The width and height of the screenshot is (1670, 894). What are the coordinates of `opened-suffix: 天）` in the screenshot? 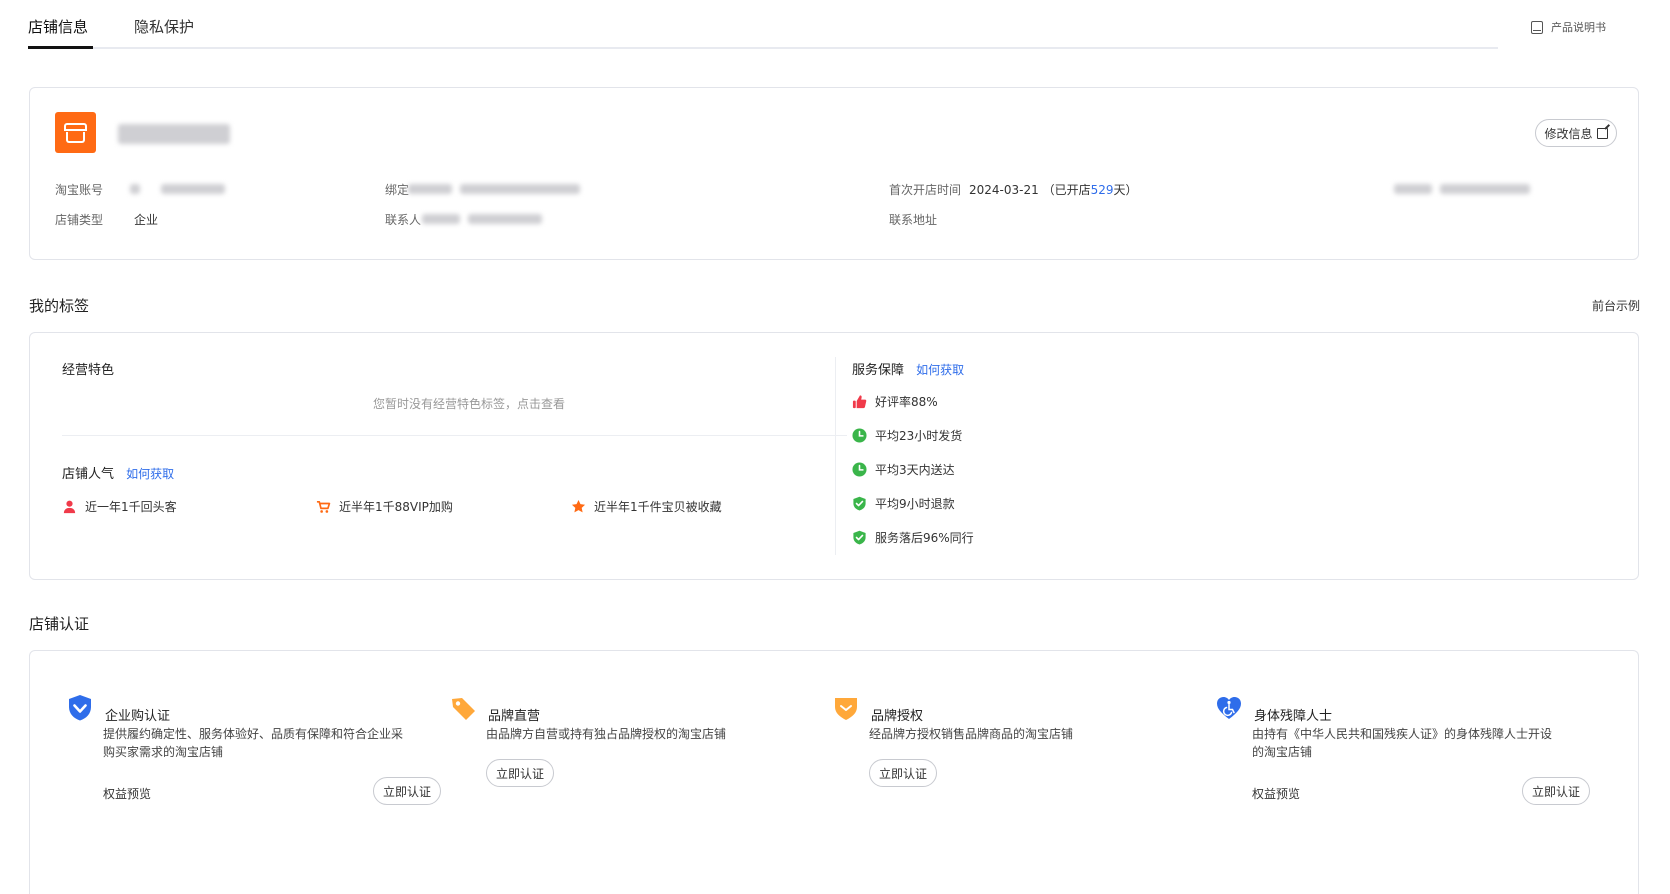 It's located at (1125, 190).